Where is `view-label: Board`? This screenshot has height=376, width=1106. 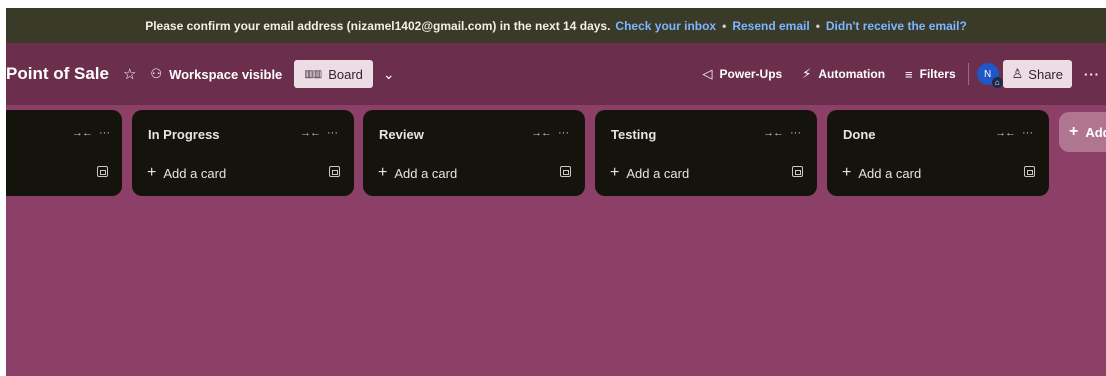 view-label: Board is located at coordinates (345, 74).